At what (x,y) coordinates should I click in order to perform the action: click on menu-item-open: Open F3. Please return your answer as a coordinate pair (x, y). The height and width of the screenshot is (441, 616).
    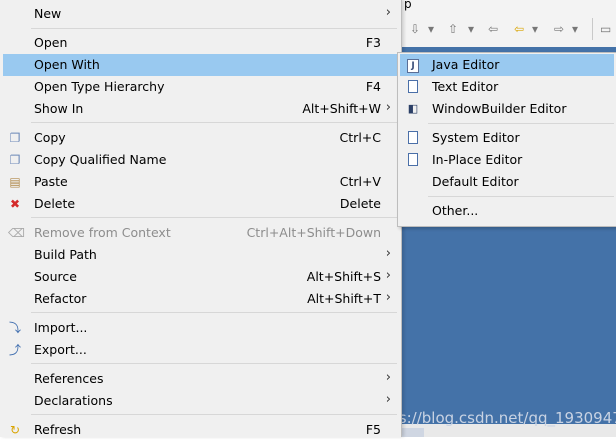
    Looking at the image, I should click on (201, 43).